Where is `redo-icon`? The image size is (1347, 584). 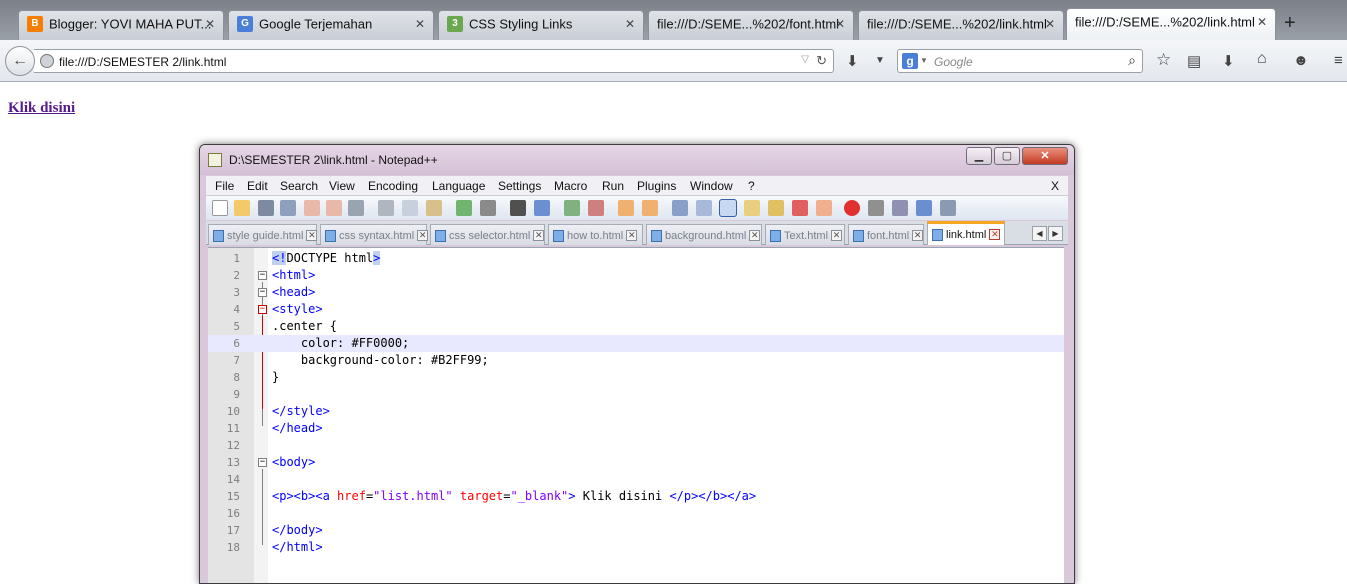 redo-icon is located at coordinates (488, 208).